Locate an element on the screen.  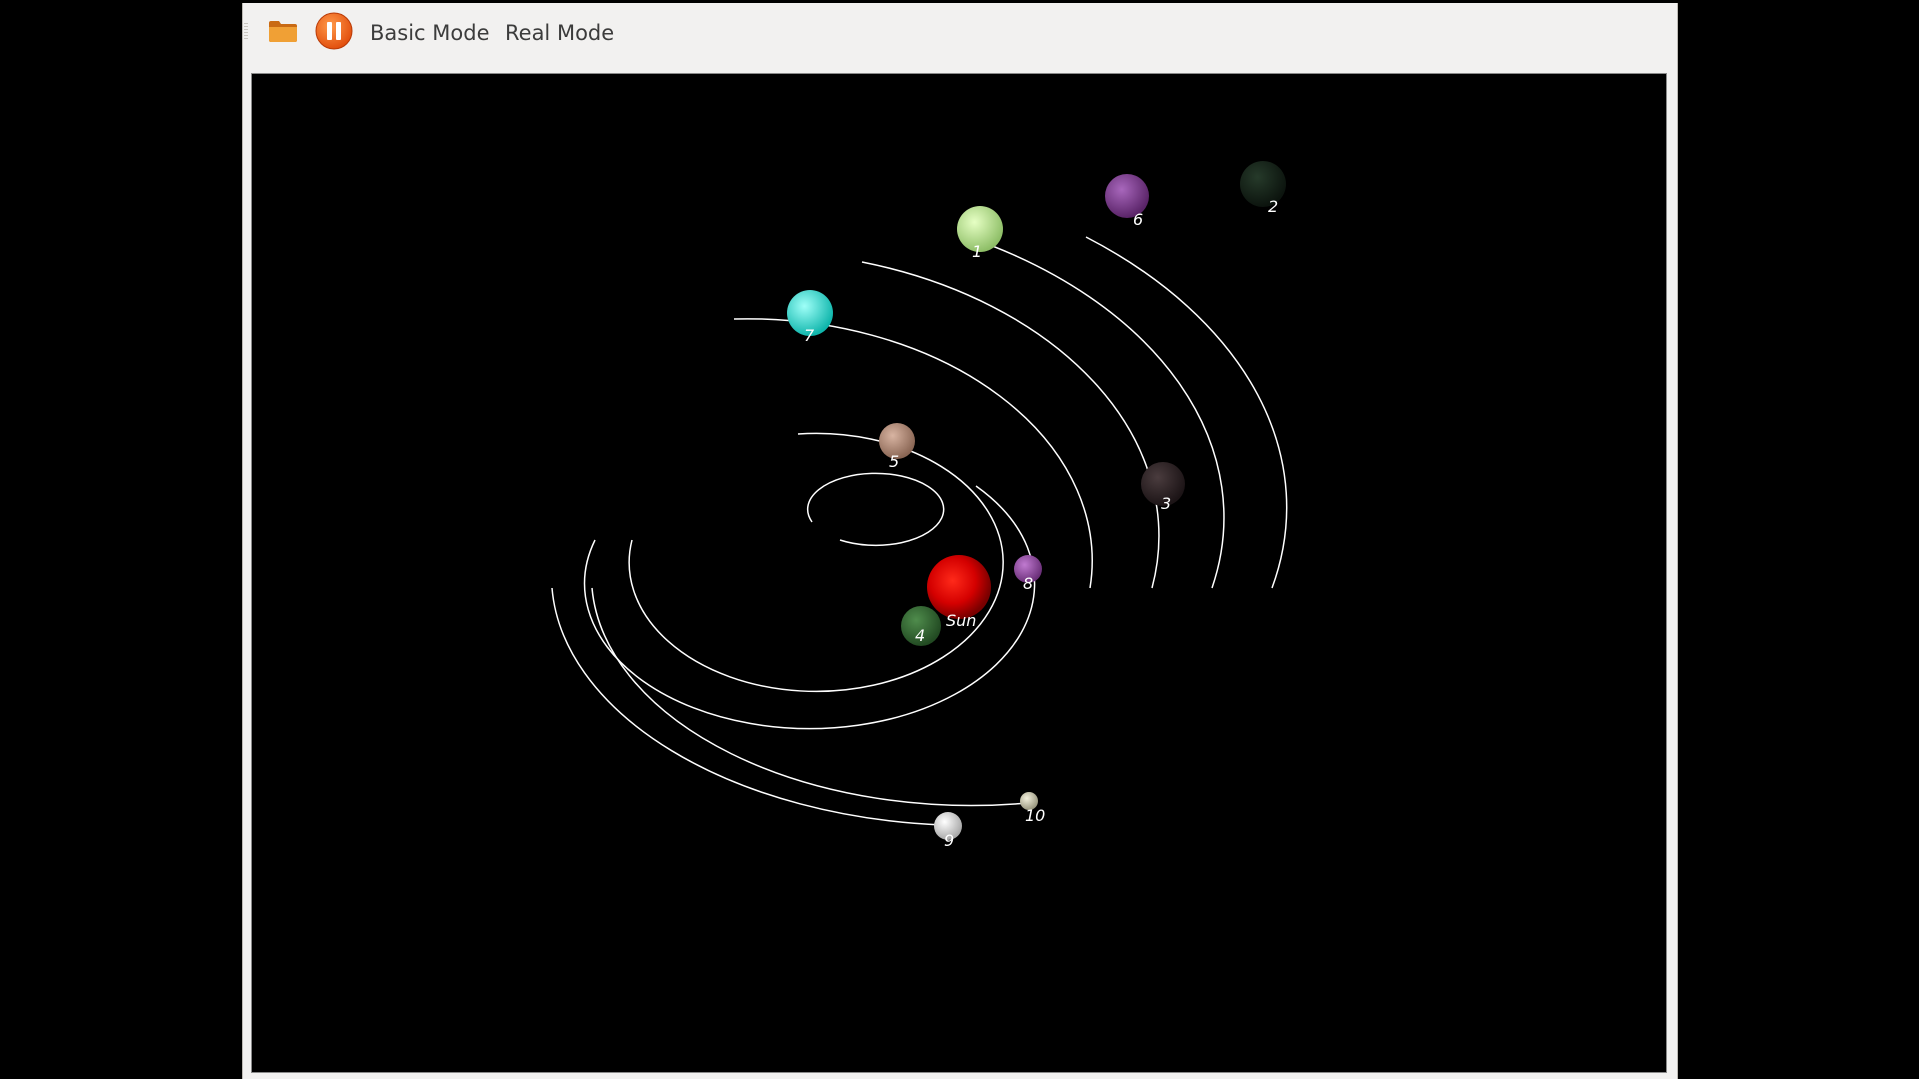
planet-label: 5 is located at coordinates (894, 461).